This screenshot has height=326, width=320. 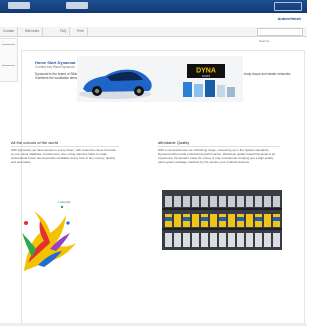 What do you see at coordinates (280, 36) in the screenshot?
I see `search-box` at bounding box center [280, 36].